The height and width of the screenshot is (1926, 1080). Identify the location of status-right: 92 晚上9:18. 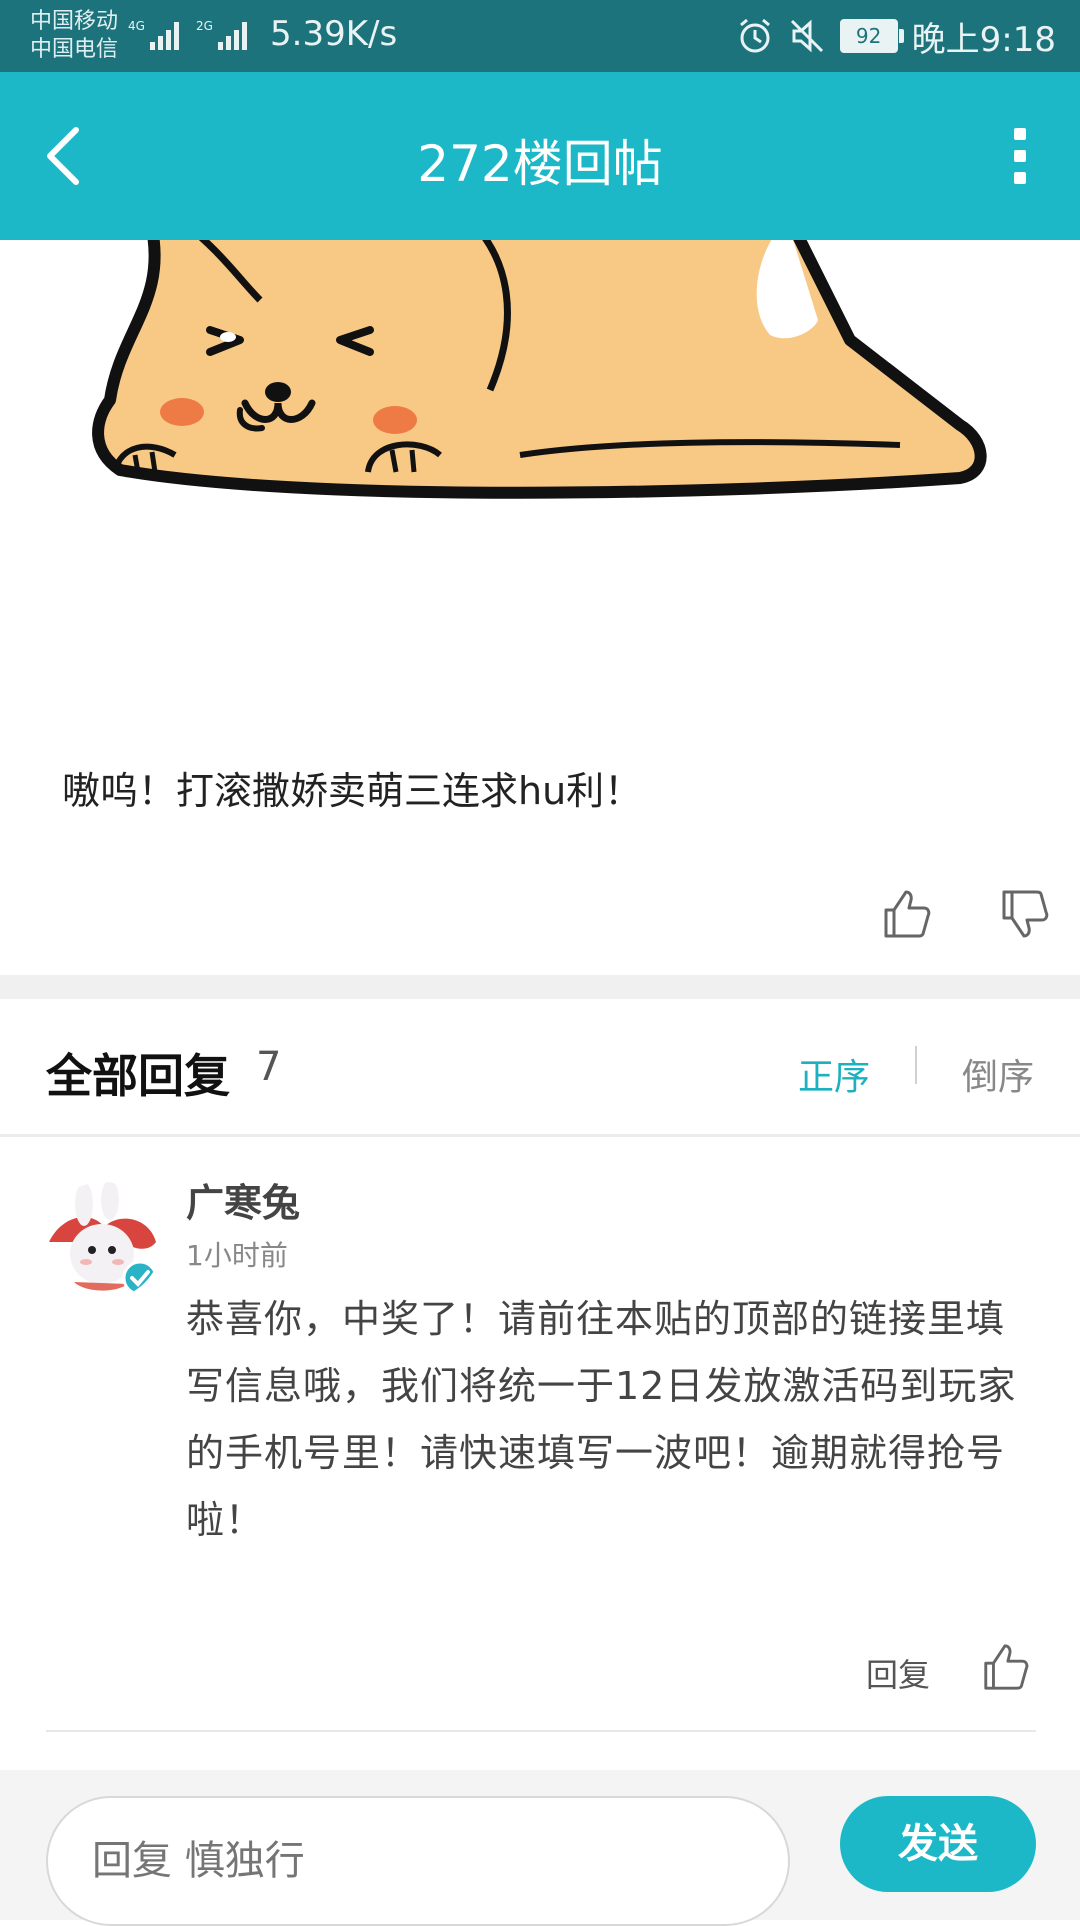
(896, 36).